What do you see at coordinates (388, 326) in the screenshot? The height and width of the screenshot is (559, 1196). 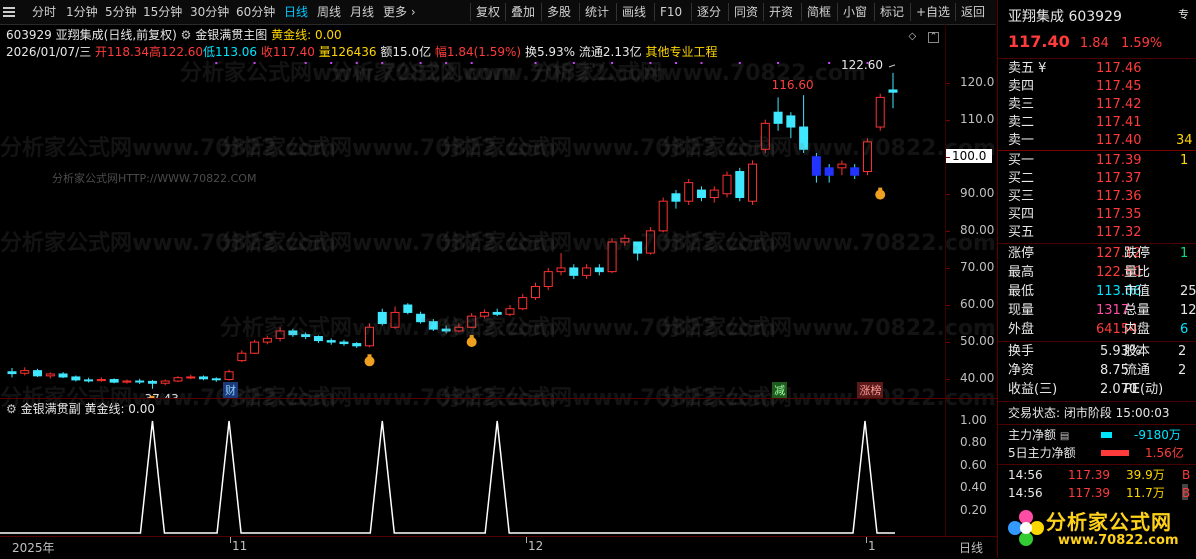 I see `watermark-text: 分析家公式网www.70822.com` at bounding box center [388, 326].